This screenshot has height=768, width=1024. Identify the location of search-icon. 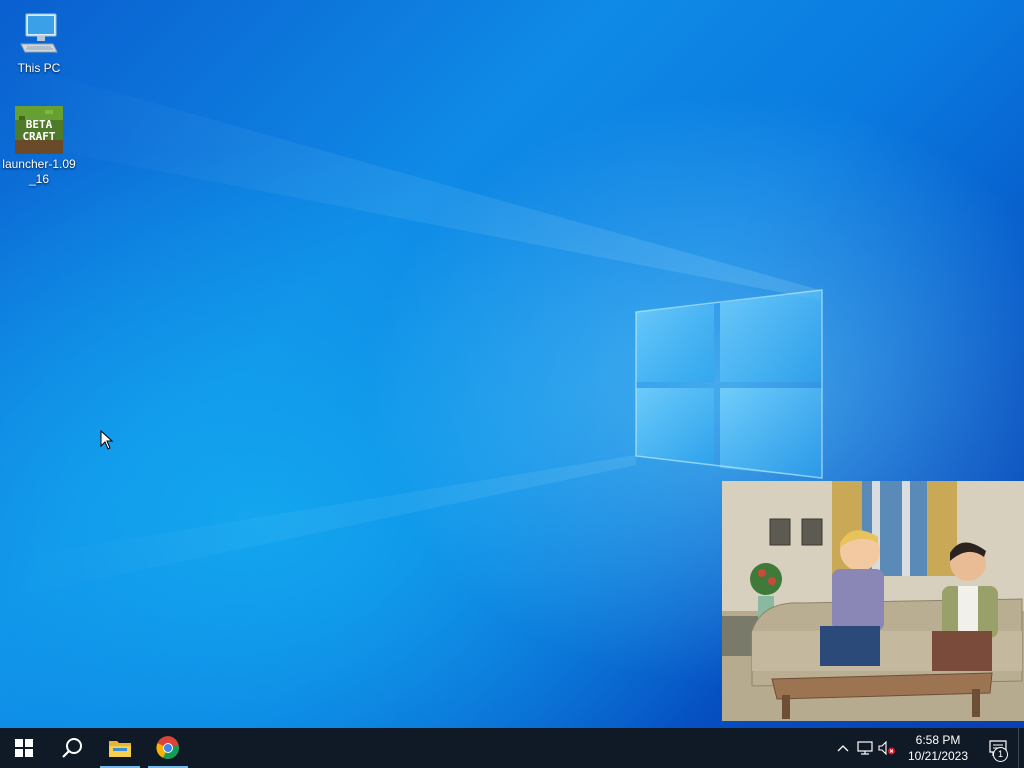
(72, 748).